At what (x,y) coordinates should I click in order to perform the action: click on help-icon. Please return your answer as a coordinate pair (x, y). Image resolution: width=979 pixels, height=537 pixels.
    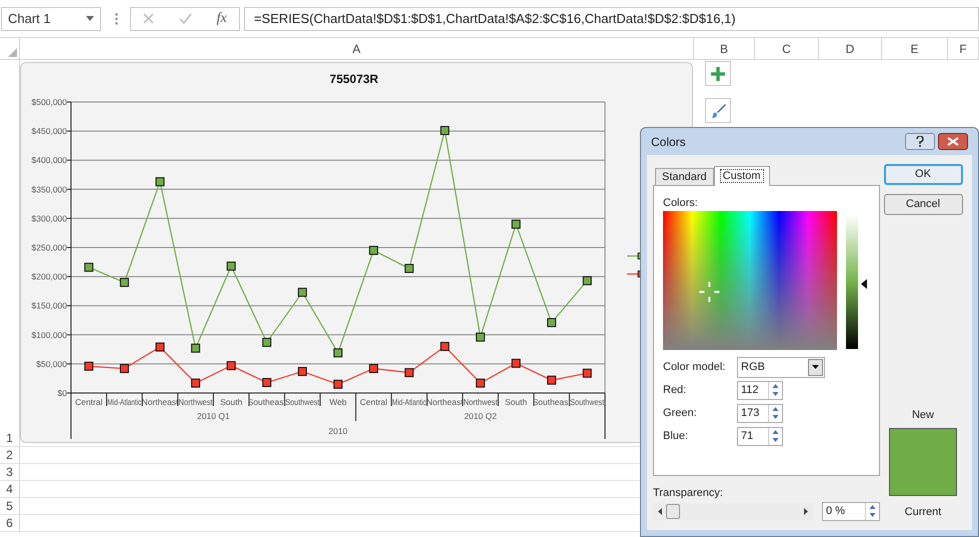
    Looking at the image, I should click on (920, 141).